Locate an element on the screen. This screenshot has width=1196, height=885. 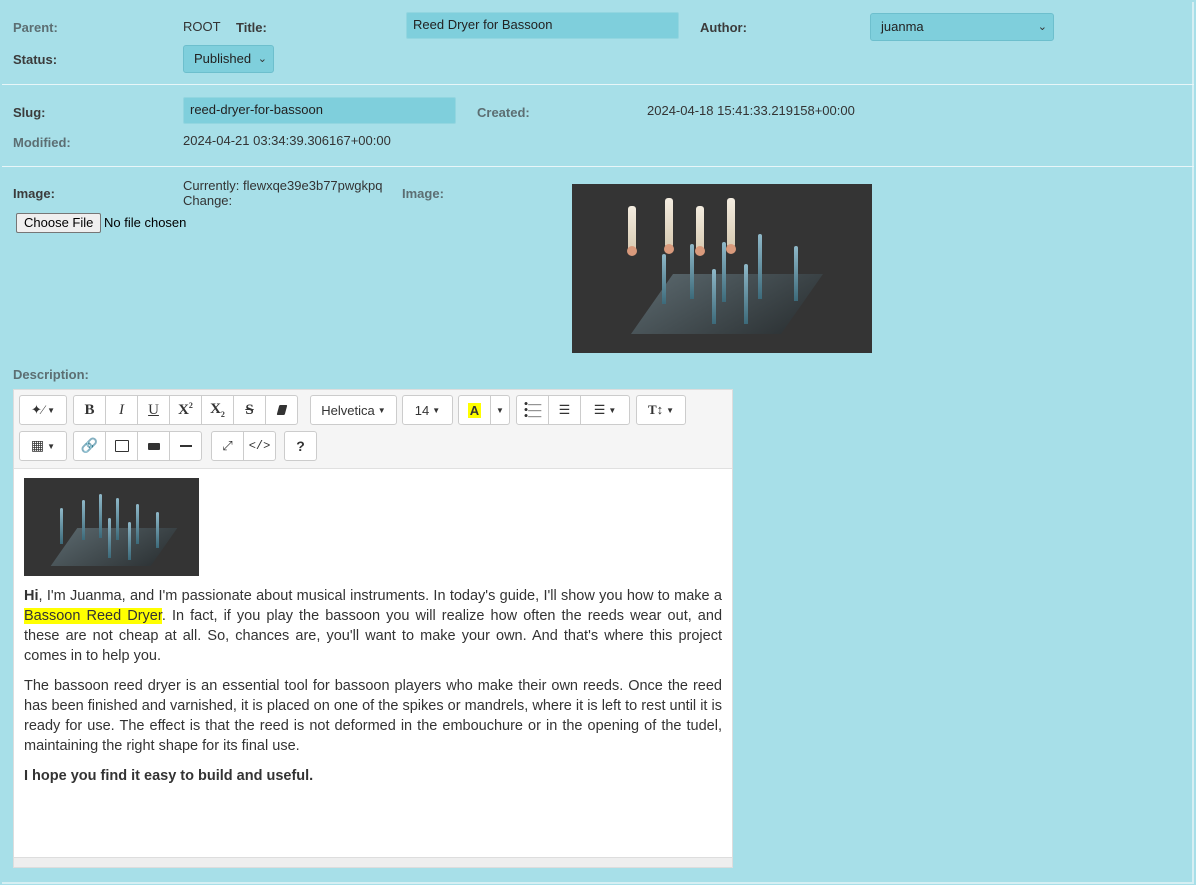
author-label: Author: is located at coordinates (723, 27).